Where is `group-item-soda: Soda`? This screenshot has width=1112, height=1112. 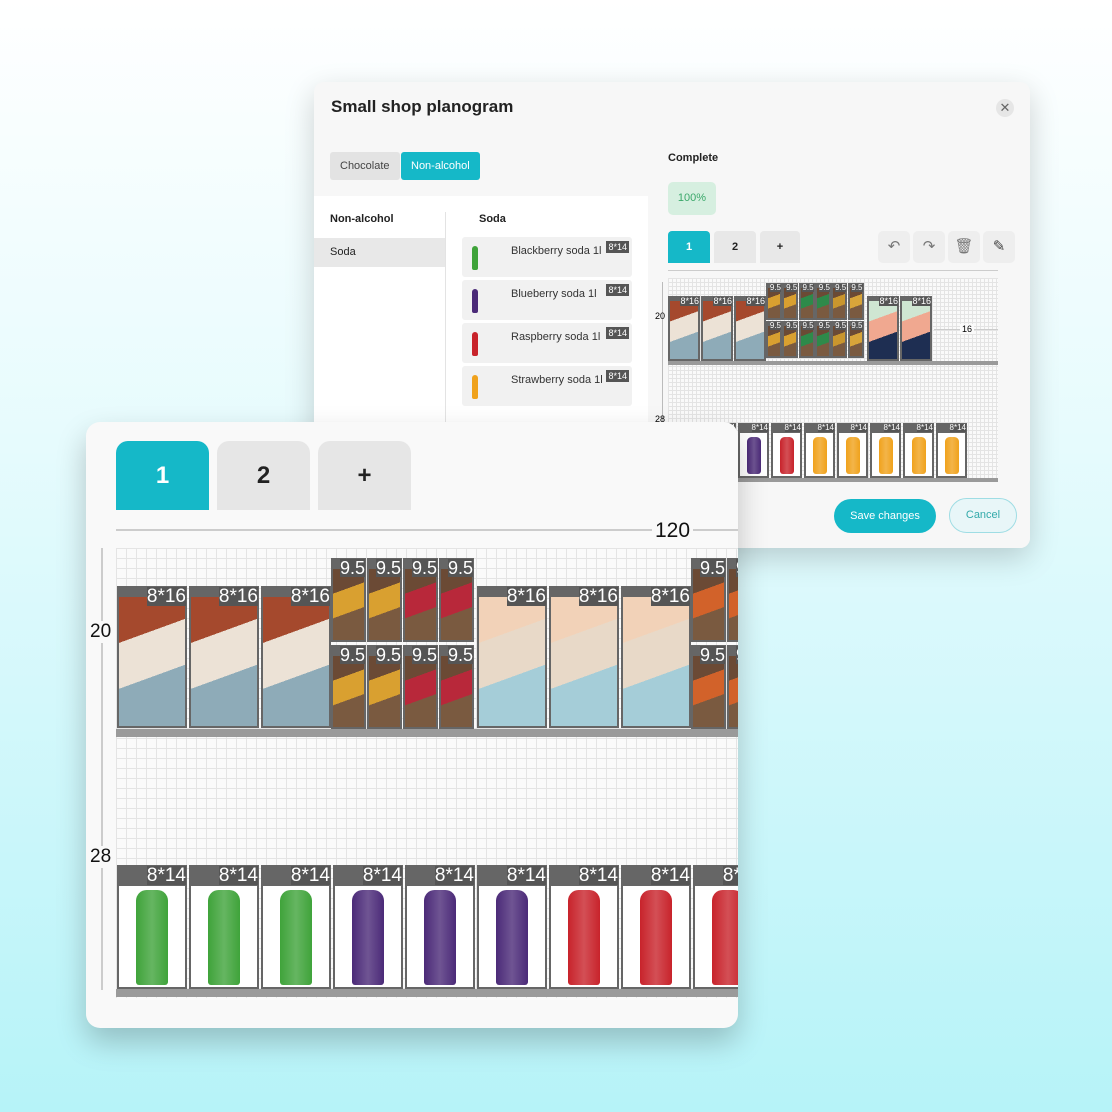 group-item-soda: Soda is located at coordinates (379, 252).